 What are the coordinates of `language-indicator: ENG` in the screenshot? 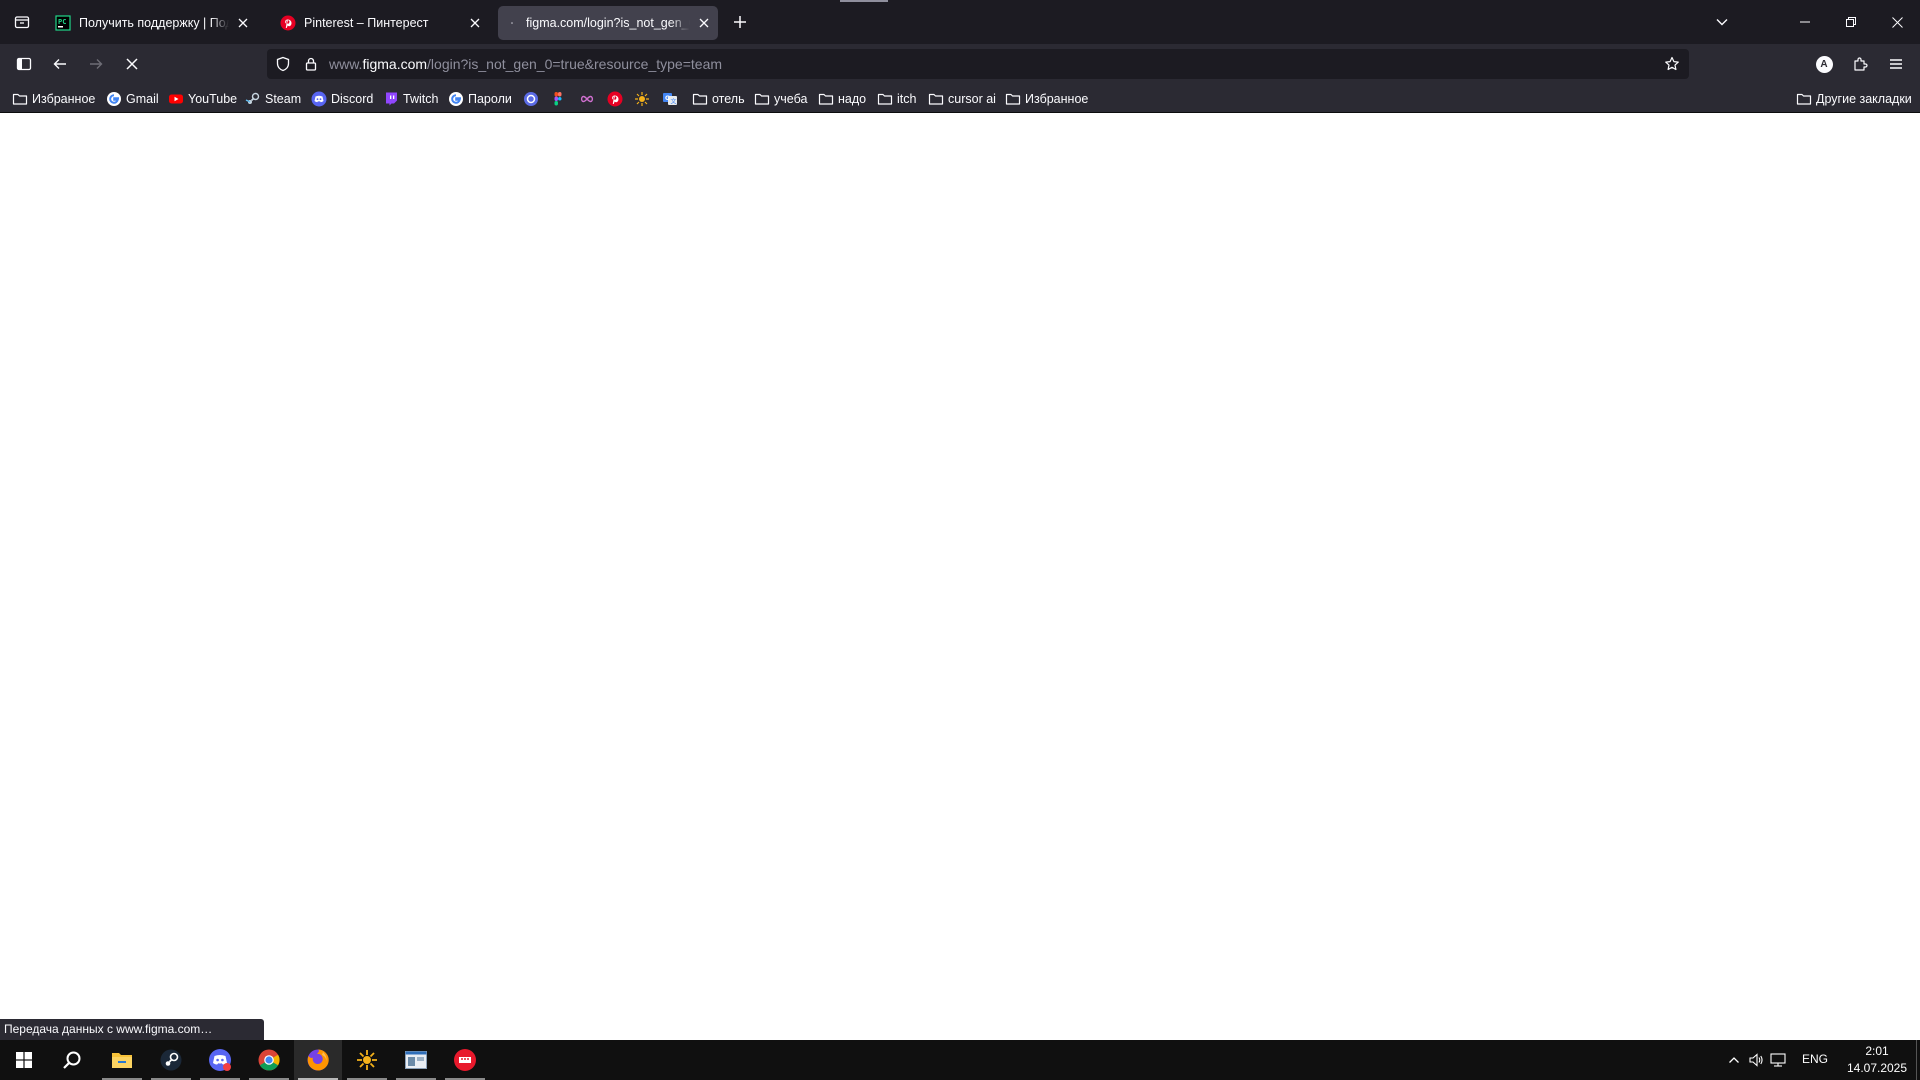 It's located at (1815, 1059).